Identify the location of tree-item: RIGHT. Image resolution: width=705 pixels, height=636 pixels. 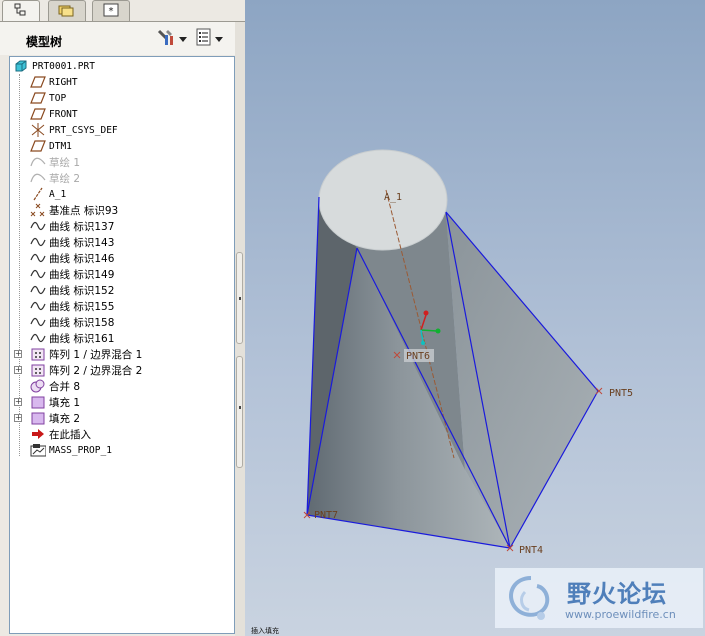
(54, 82).